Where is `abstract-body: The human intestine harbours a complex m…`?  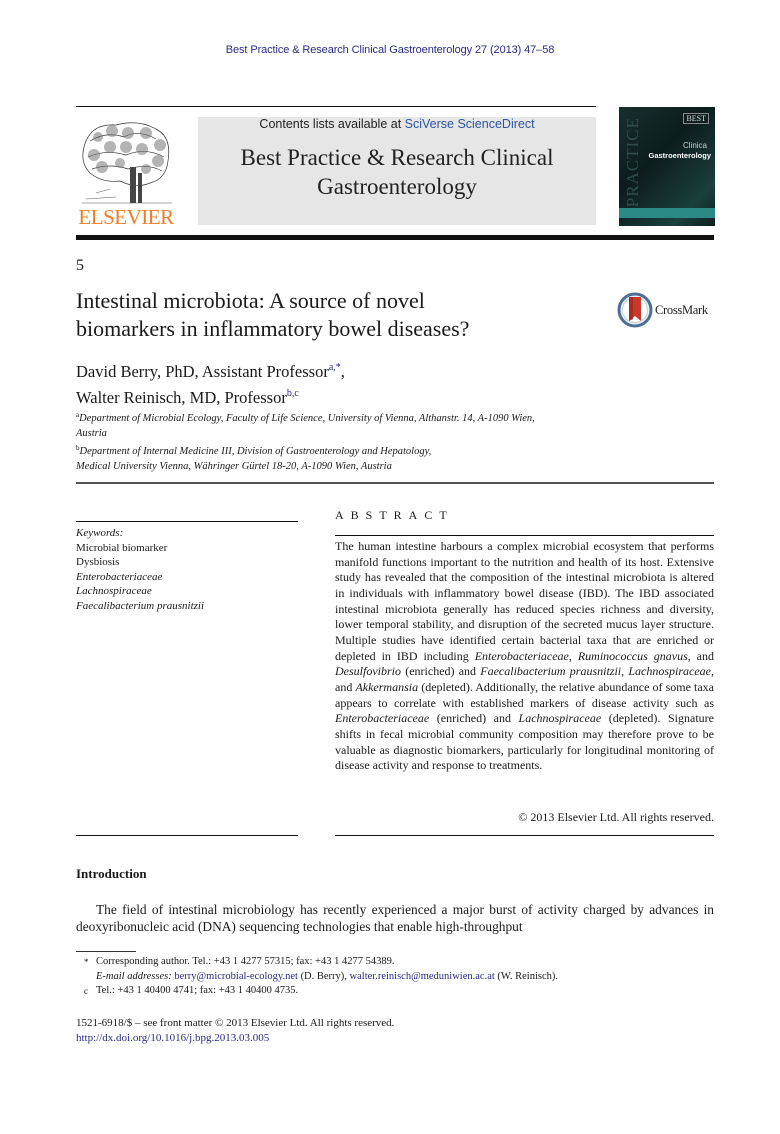 abstract-body: The human intestine harbours a complex m… is located at coordinates (524, 656).